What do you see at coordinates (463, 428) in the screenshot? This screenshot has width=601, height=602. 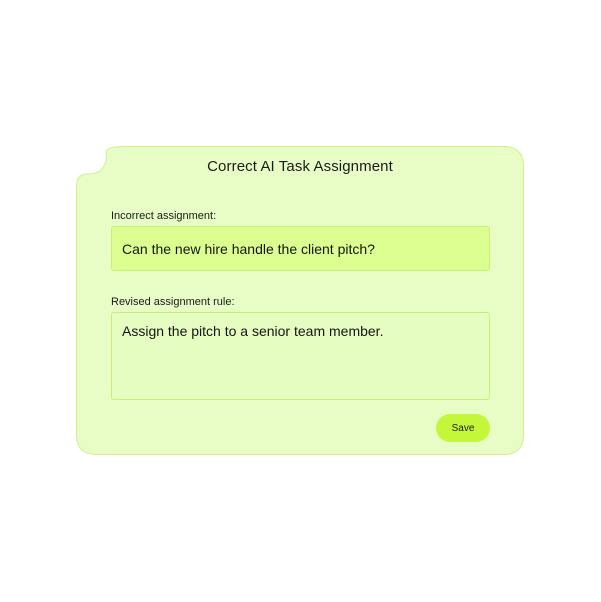 I see `save-button: Save` at bounding box center [463, 428].